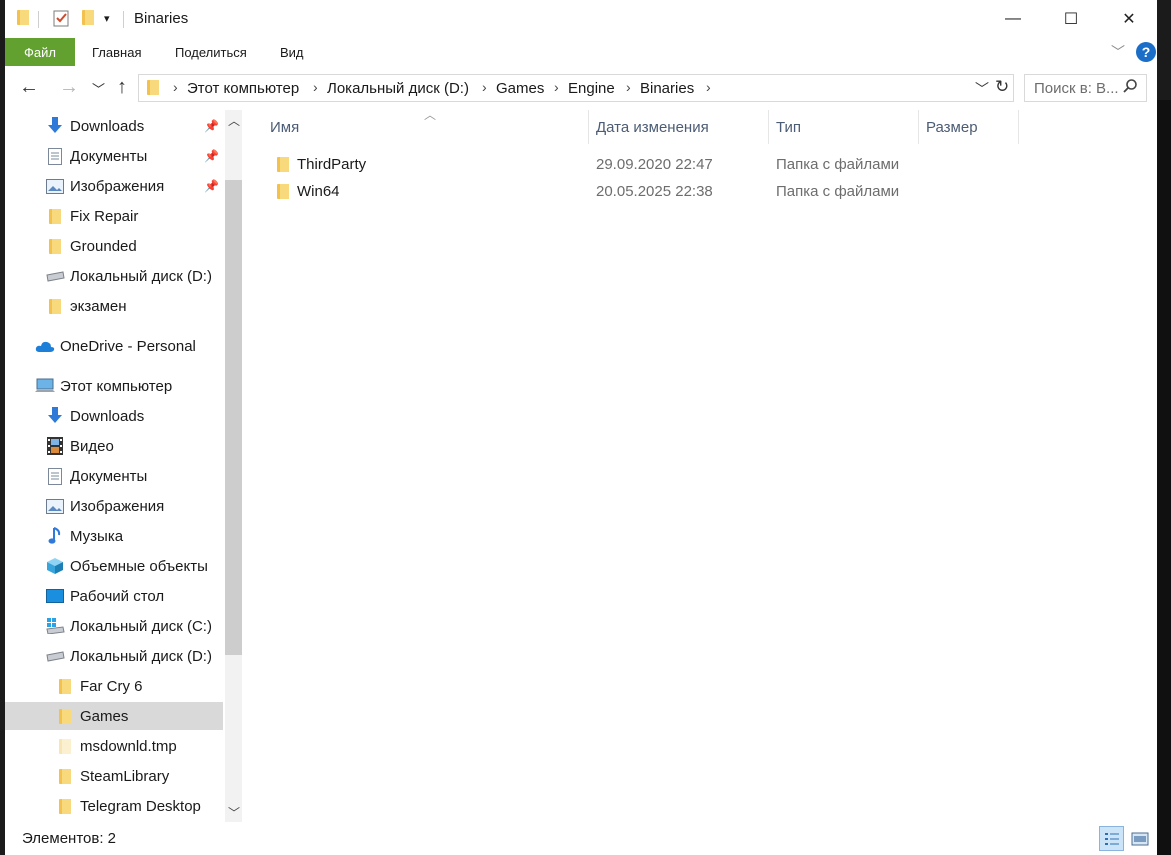 This screenshot has height=855, width=1171. Describe the element at coordinates (114, 536) in the screenshot. I see `sidebar-item-music: Музыка` at that location.